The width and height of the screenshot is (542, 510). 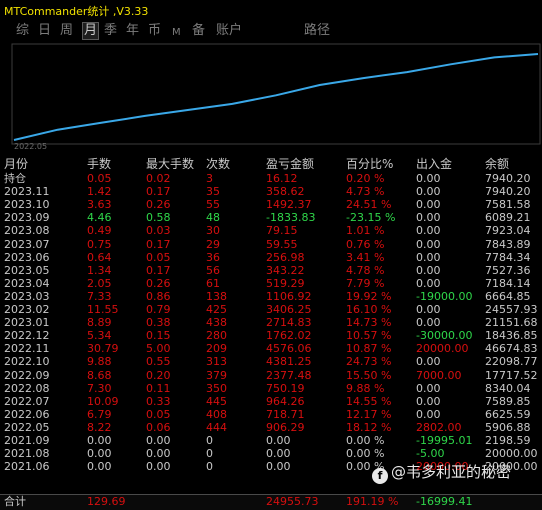 What do you see at coordinates (229, 31) in the screenshot?
I see `tab-9: 账户` at bounding box center [229, 31].